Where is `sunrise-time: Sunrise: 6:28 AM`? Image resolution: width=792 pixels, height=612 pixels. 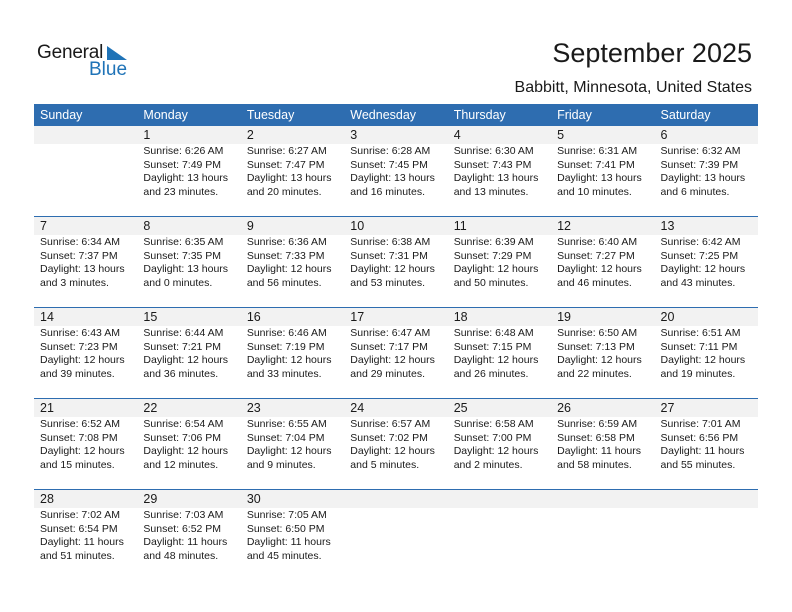
sunrise-time: Sunrise: 6:28 AM is located at coordinates (390, 151).